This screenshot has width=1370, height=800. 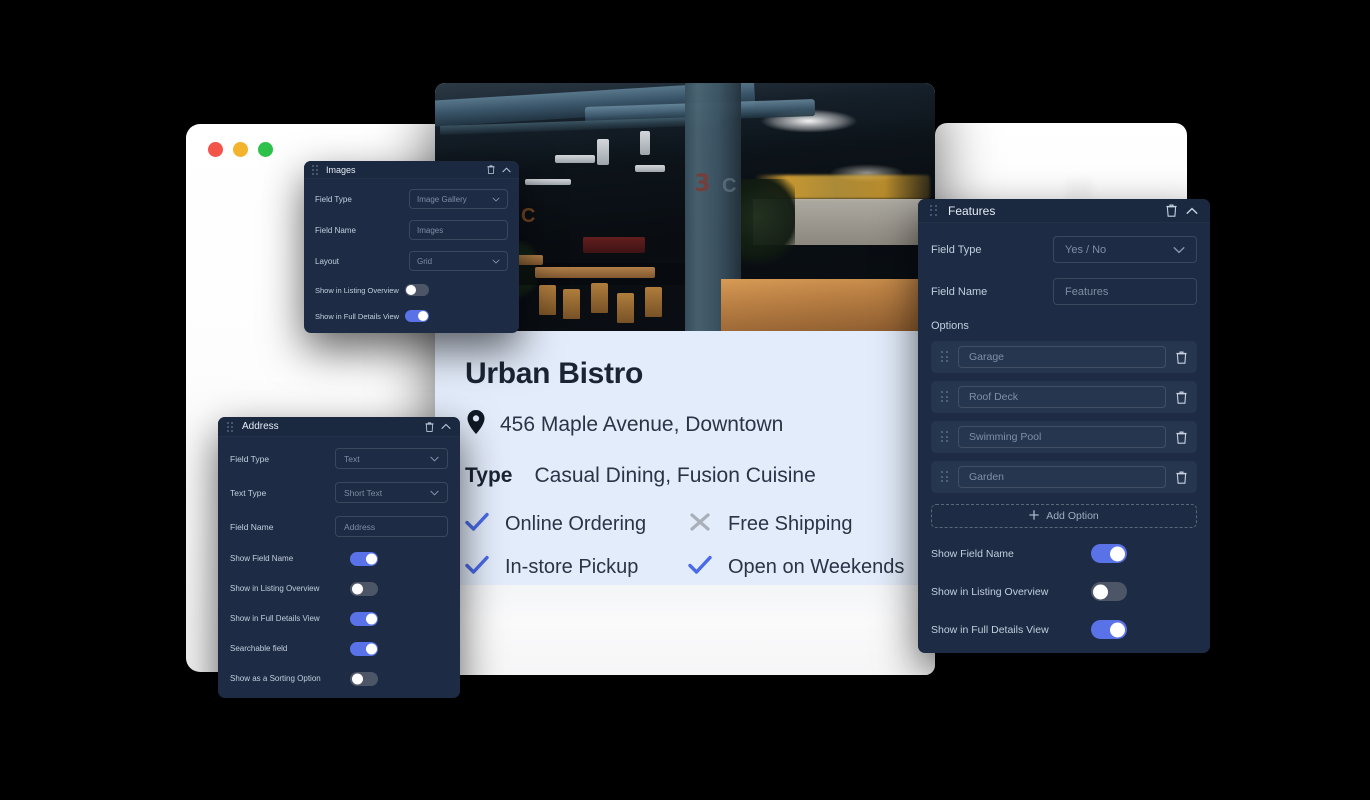 I want to click on option-value: Garage, so click(x=987, y=357).